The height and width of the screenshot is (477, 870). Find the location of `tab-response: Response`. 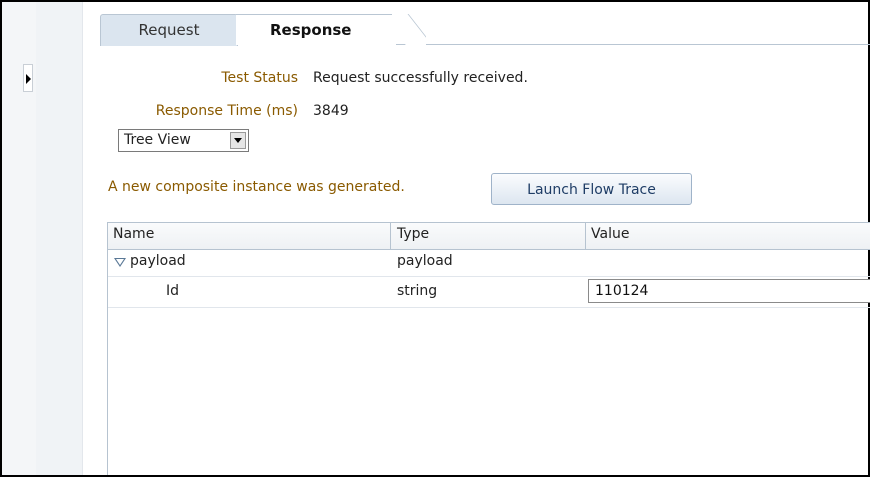

tab-response: Response is located at coordinates (316, 29).